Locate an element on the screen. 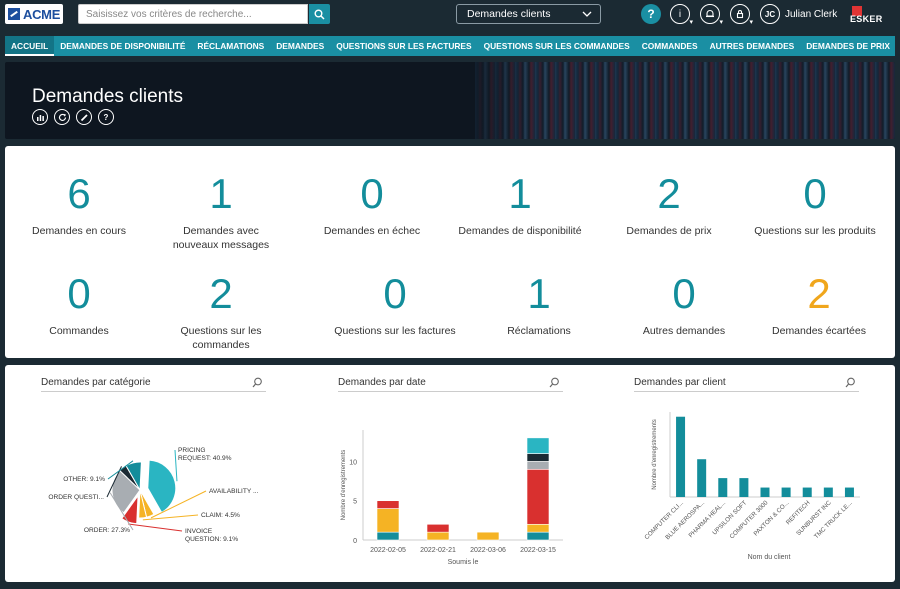  nav-tab-accueil: ACCUEIL is located at coordinates (30, 46).